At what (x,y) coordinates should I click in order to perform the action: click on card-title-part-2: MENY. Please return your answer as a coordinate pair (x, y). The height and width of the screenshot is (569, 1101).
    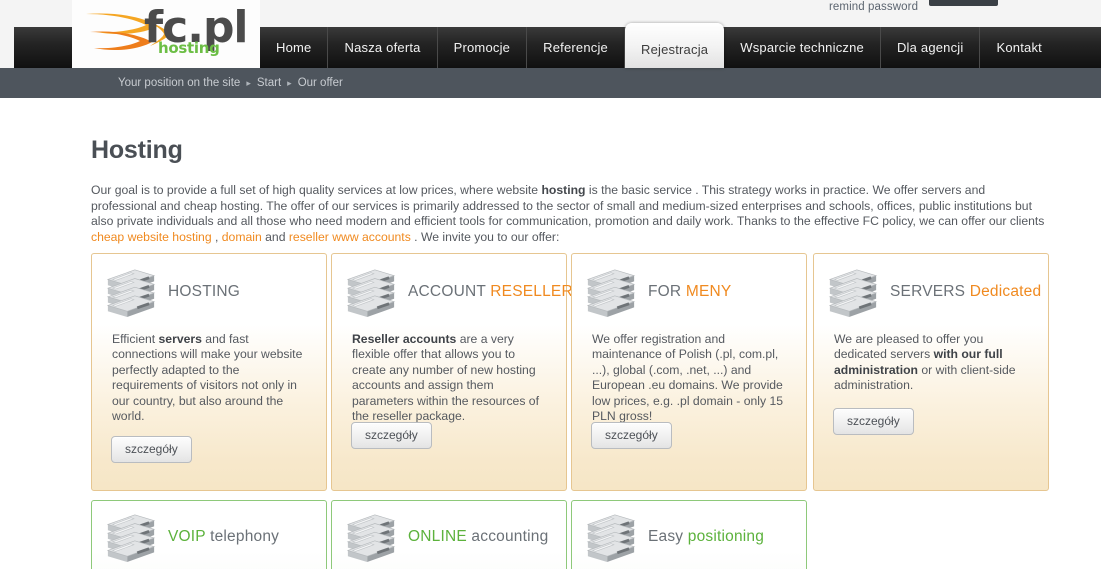
    Looking at the image, I should click on (708, 291).